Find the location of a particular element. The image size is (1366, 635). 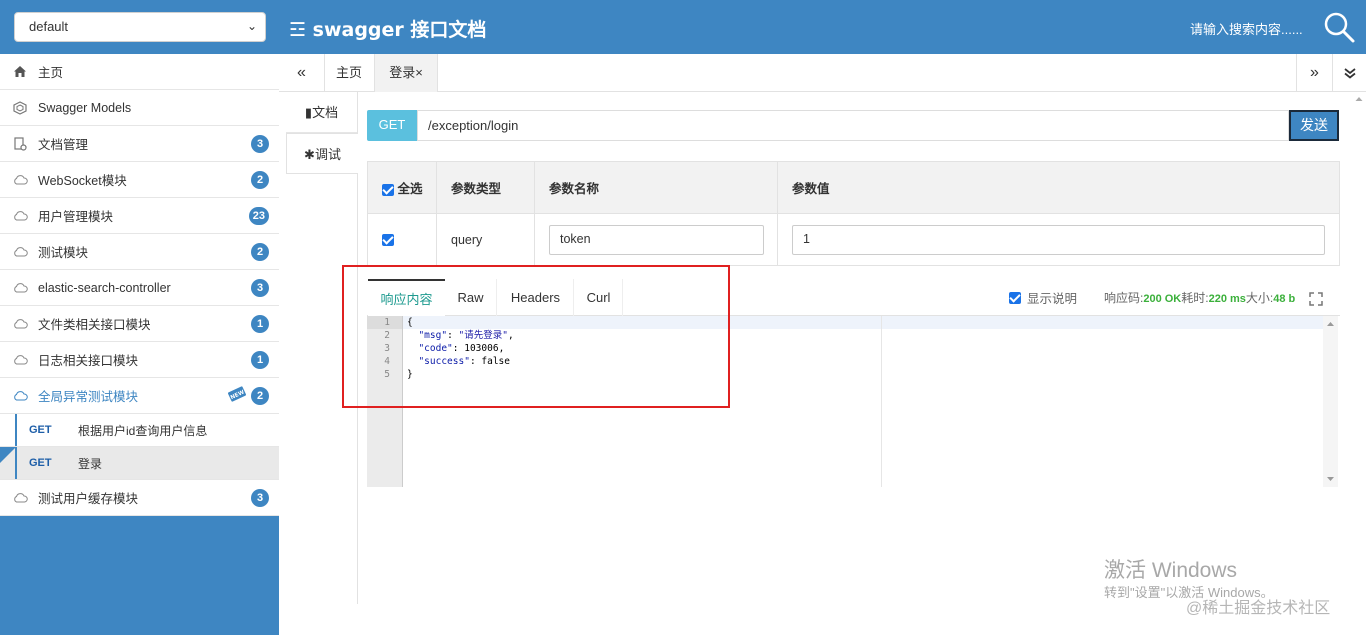

sidebar-item-test: 测试模块 2 is located at coordinates (139, 252).